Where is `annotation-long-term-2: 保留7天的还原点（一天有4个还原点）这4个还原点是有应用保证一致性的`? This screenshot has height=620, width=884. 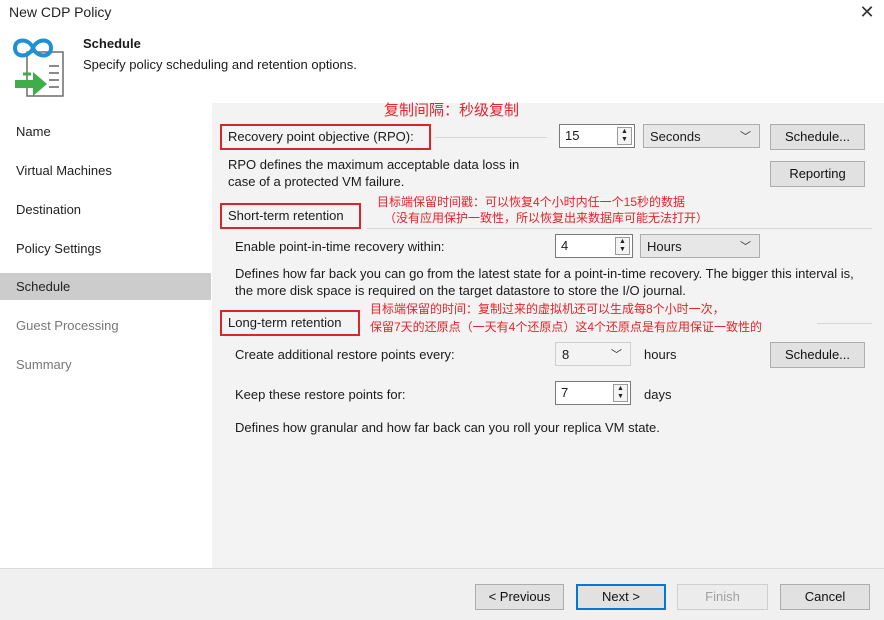
annotation-long-term-2: 保留7天的还原点（一天有4个还原点）这4个还原点是有应用保证一致性的 is located at coordinates (566, 327).